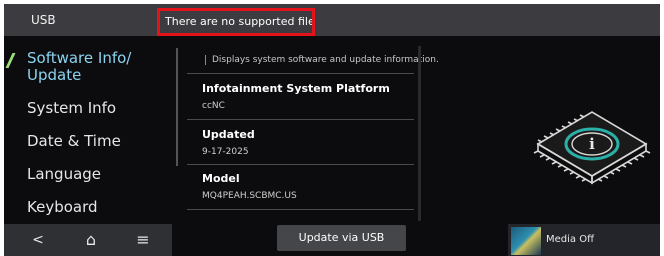  What do you see at coordinates (143, 240) in the screenshot?
I see `menu-icon: ≡` at bounding box center [143, 240].